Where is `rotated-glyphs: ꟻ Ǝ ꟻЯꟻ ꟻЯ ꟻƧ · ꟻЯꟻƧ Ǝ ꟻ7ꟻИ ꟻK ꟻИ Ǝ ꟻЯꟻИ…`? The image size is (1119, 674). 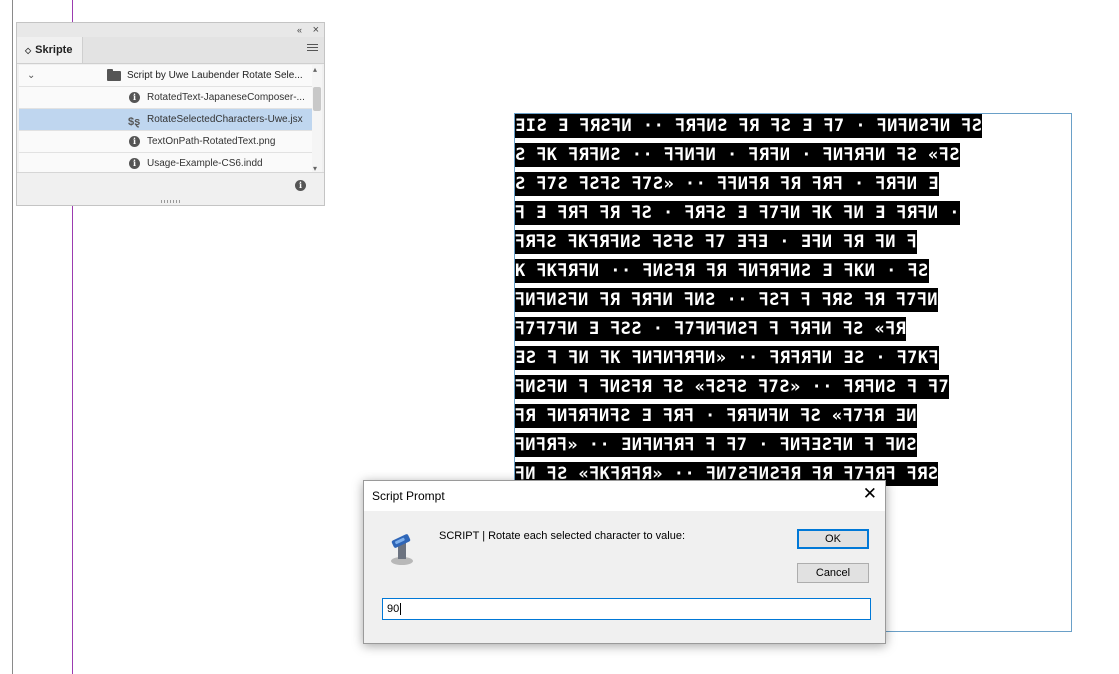
rotated-glyphs: ꟻ Ǝ ꟻЯꟻ ꟻЯ ꟻƧ · ꟻЯꟻƧ Ǝ ꟻ7ꟻИ ꟻK ꟻИ Ǝ ꟻЯꟻИ… is located at coordinates (737, 213).